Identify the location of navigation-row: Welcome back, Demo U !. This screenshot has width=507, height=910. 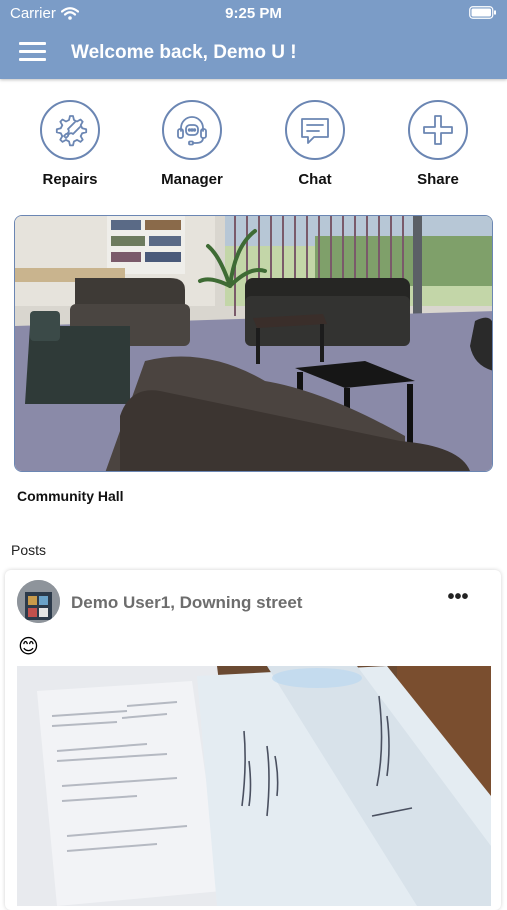
(253, 53).